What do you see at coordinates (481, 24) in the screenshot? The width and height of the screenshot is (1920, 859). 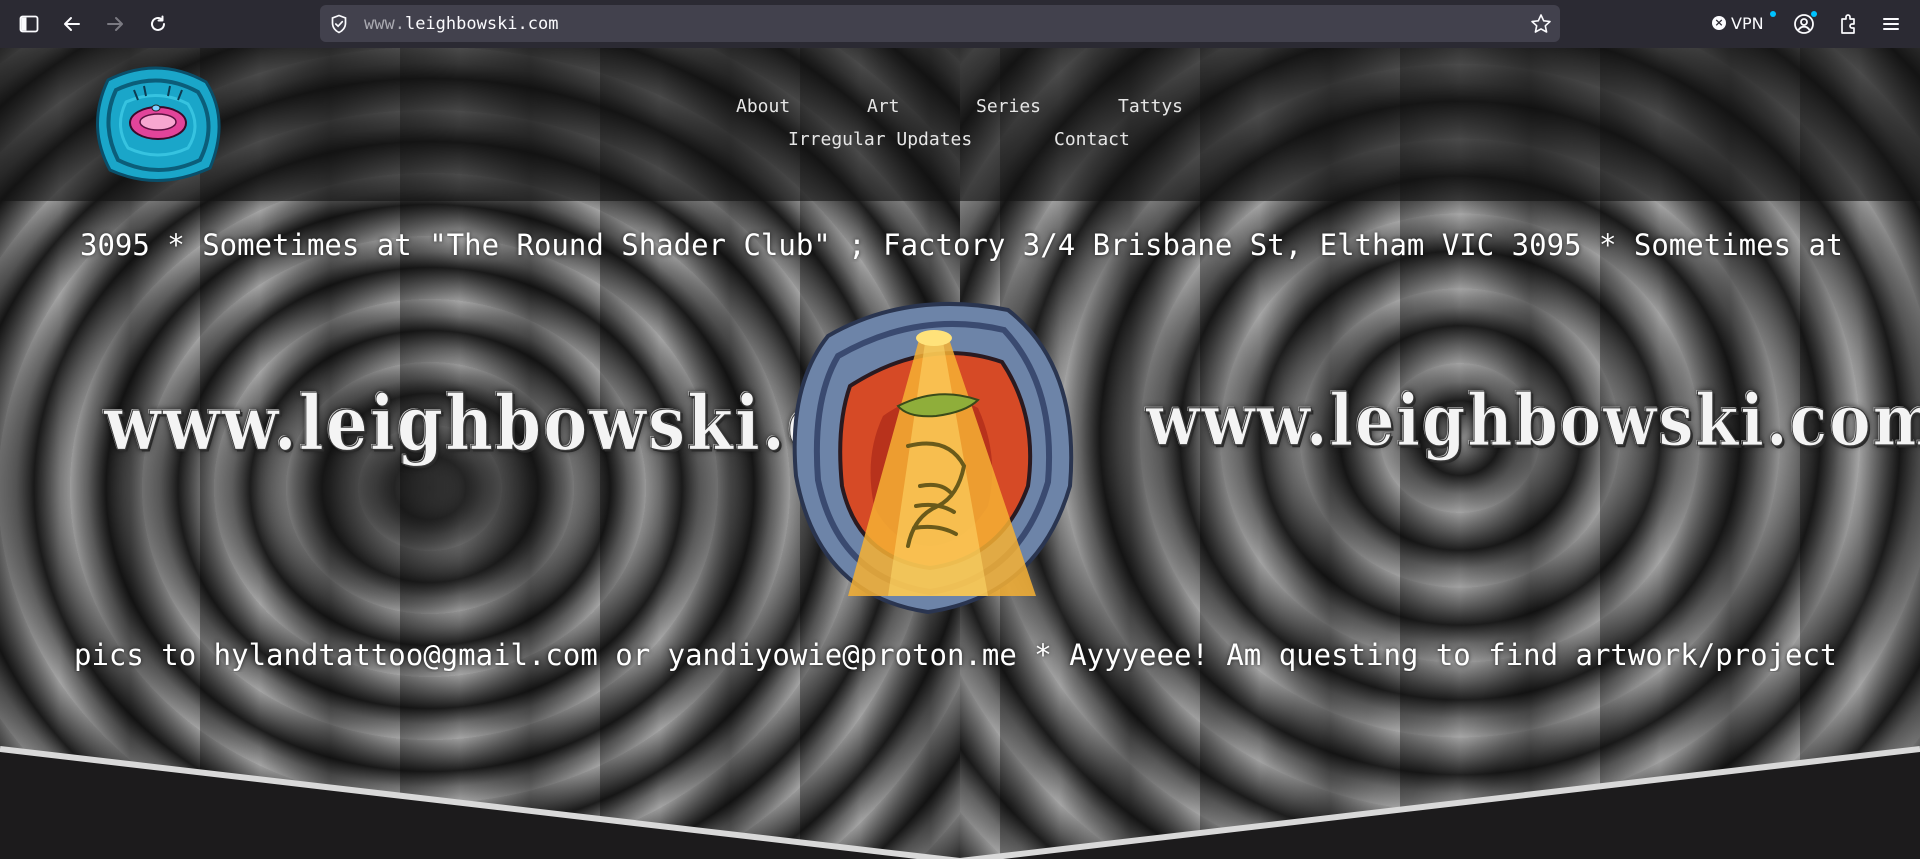 I see `url-domain: leighbowski.com` at bounding box center [481, 24].